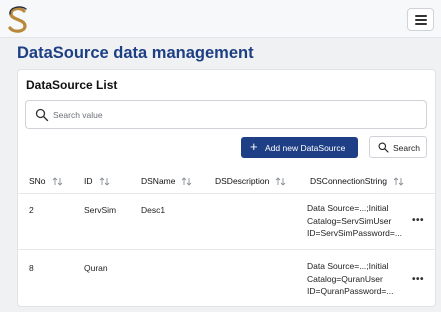 This screenshot has height=312, width=441. Describe the element at coordinates (97, 181) in the screenshot. I see `column-header-id: ID` at that location.